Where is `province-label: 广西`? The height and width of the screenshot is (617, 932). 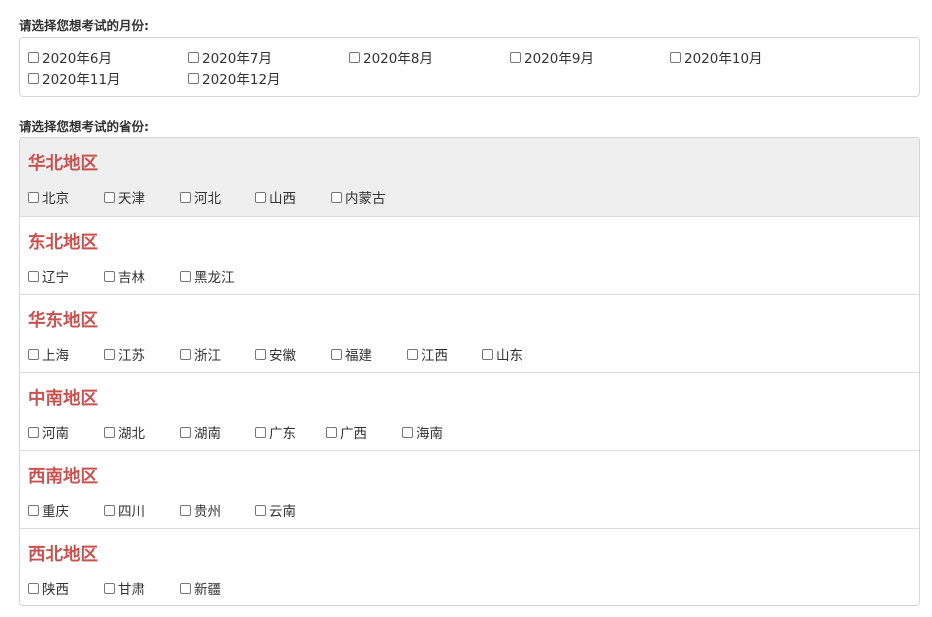 province-label: 广西 is located at coordinates (353, 434).